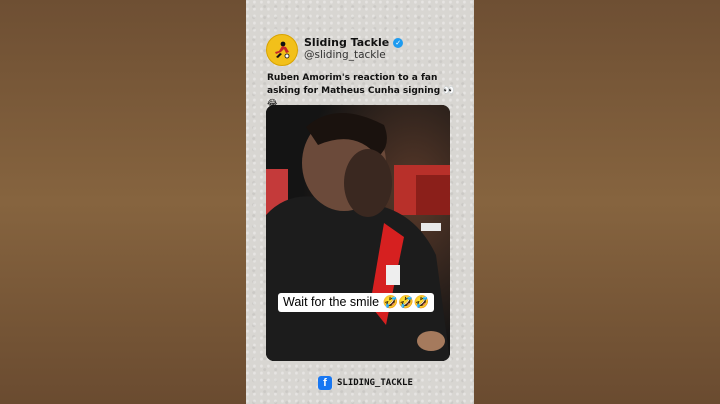 The image size is (720, 404). Describe the element at coordinates (325, 383) in the screenshot. I see `facebook-icon: f` at that location.